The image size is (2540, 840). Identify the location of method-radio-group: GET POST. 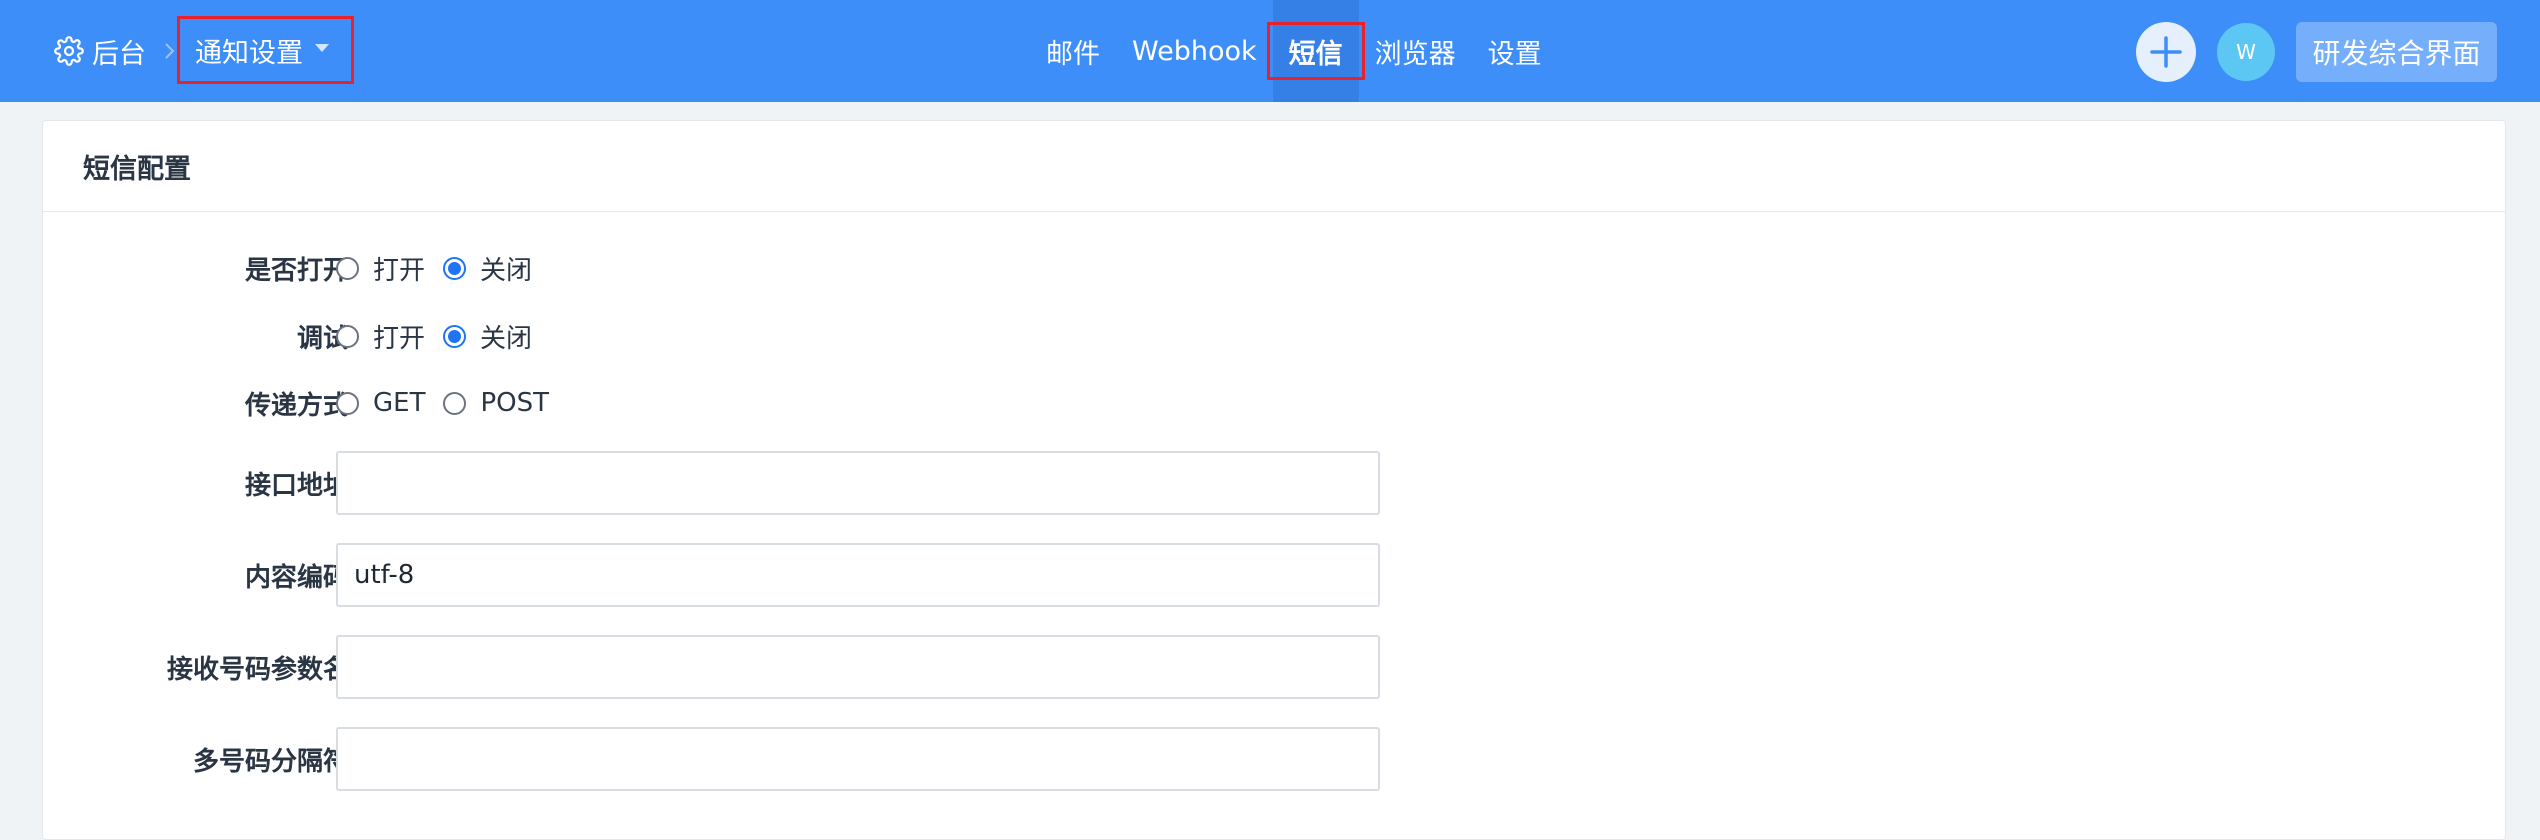
(451, 403).